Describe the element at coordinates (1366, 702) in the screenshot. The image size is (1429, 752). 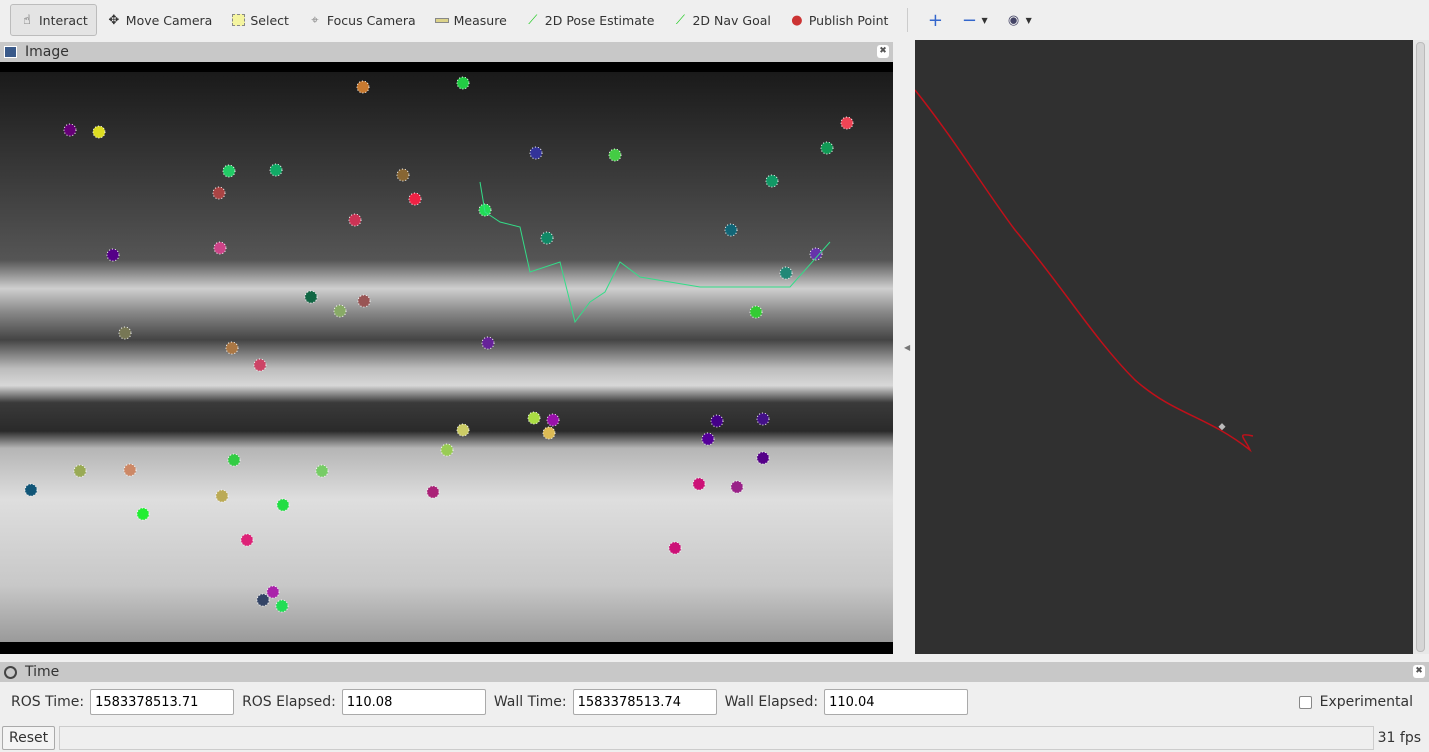
I see `experimental-label: Experimental` at that location.